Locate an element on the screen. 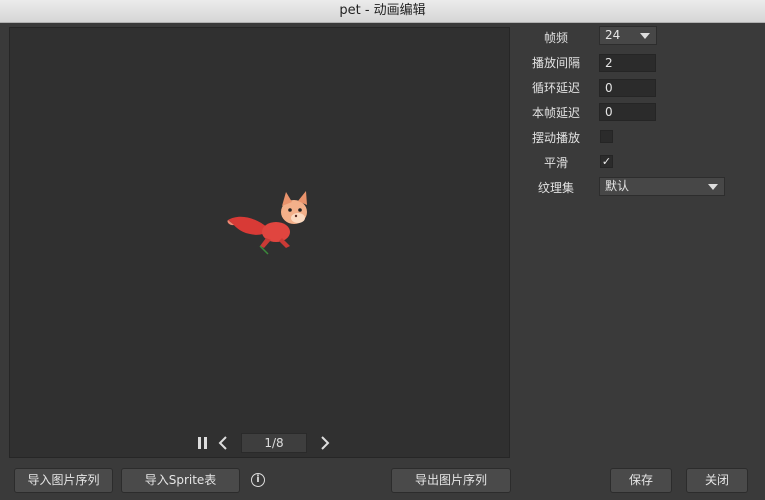  pet-sprite is located at coordinates (267, 223).